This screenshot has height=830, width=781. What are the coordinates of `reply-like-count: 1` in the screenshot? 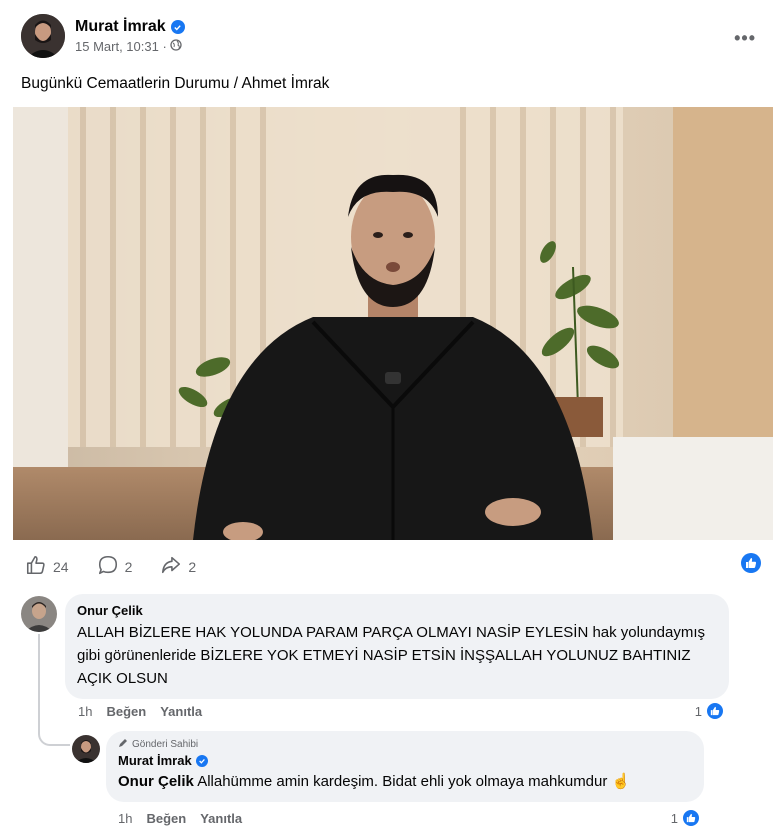 It's located at (686, 818).